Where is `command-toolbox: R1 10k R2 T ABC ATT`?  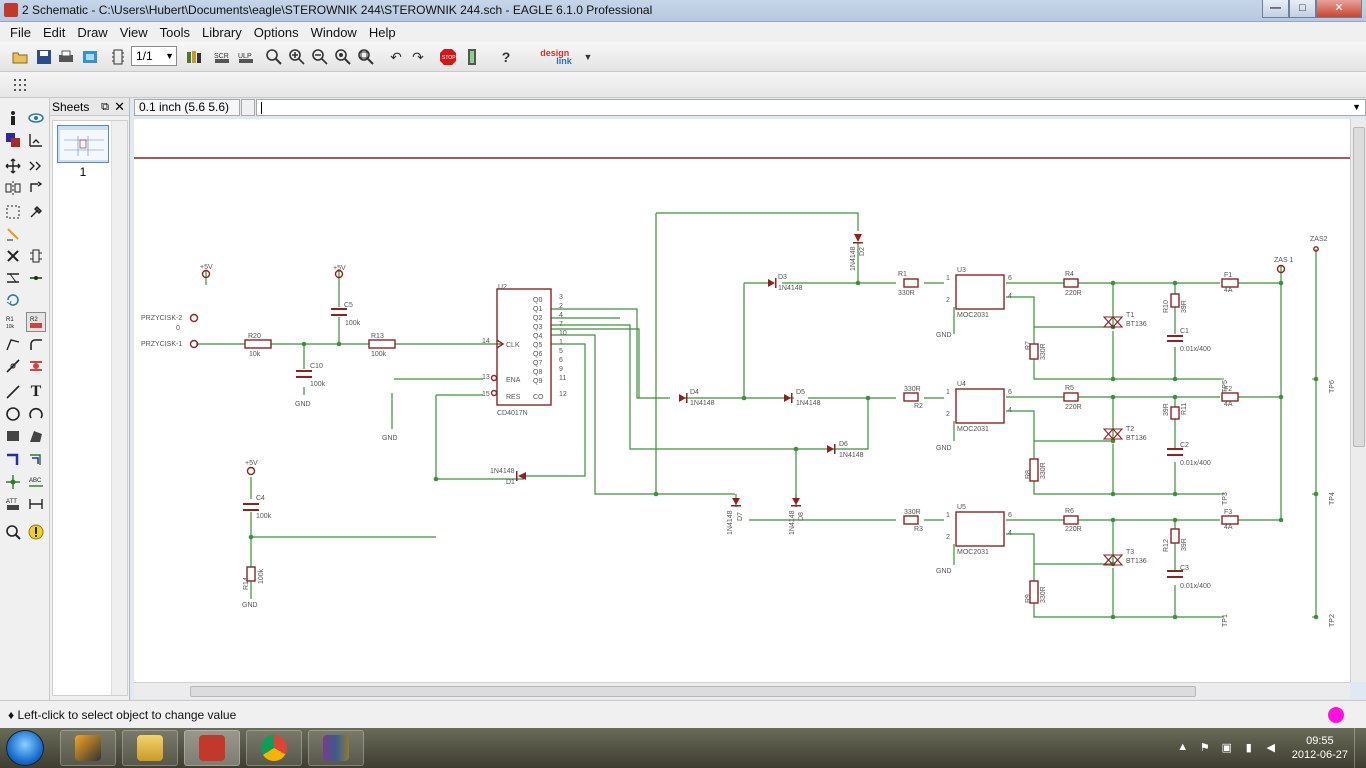 command-toolbox: R1 10k R2 T ABC ATT is located at coordinates (25, 399).